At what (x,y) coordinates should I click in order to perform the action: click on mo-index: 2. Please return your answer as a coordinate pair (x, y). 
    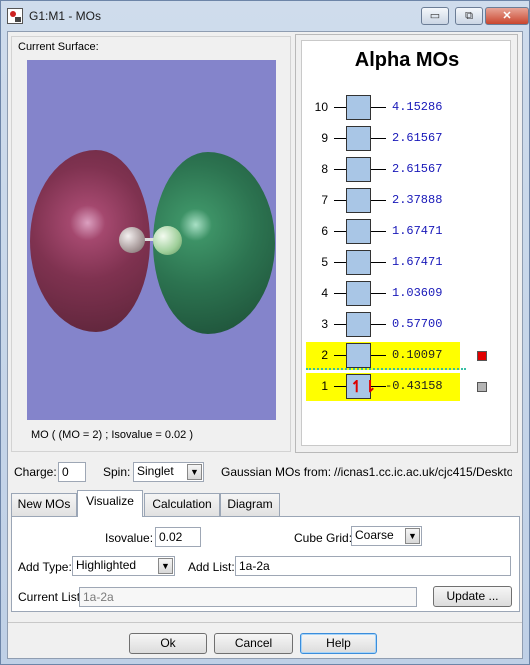
    Looking at the image, I should click on (324, 355).